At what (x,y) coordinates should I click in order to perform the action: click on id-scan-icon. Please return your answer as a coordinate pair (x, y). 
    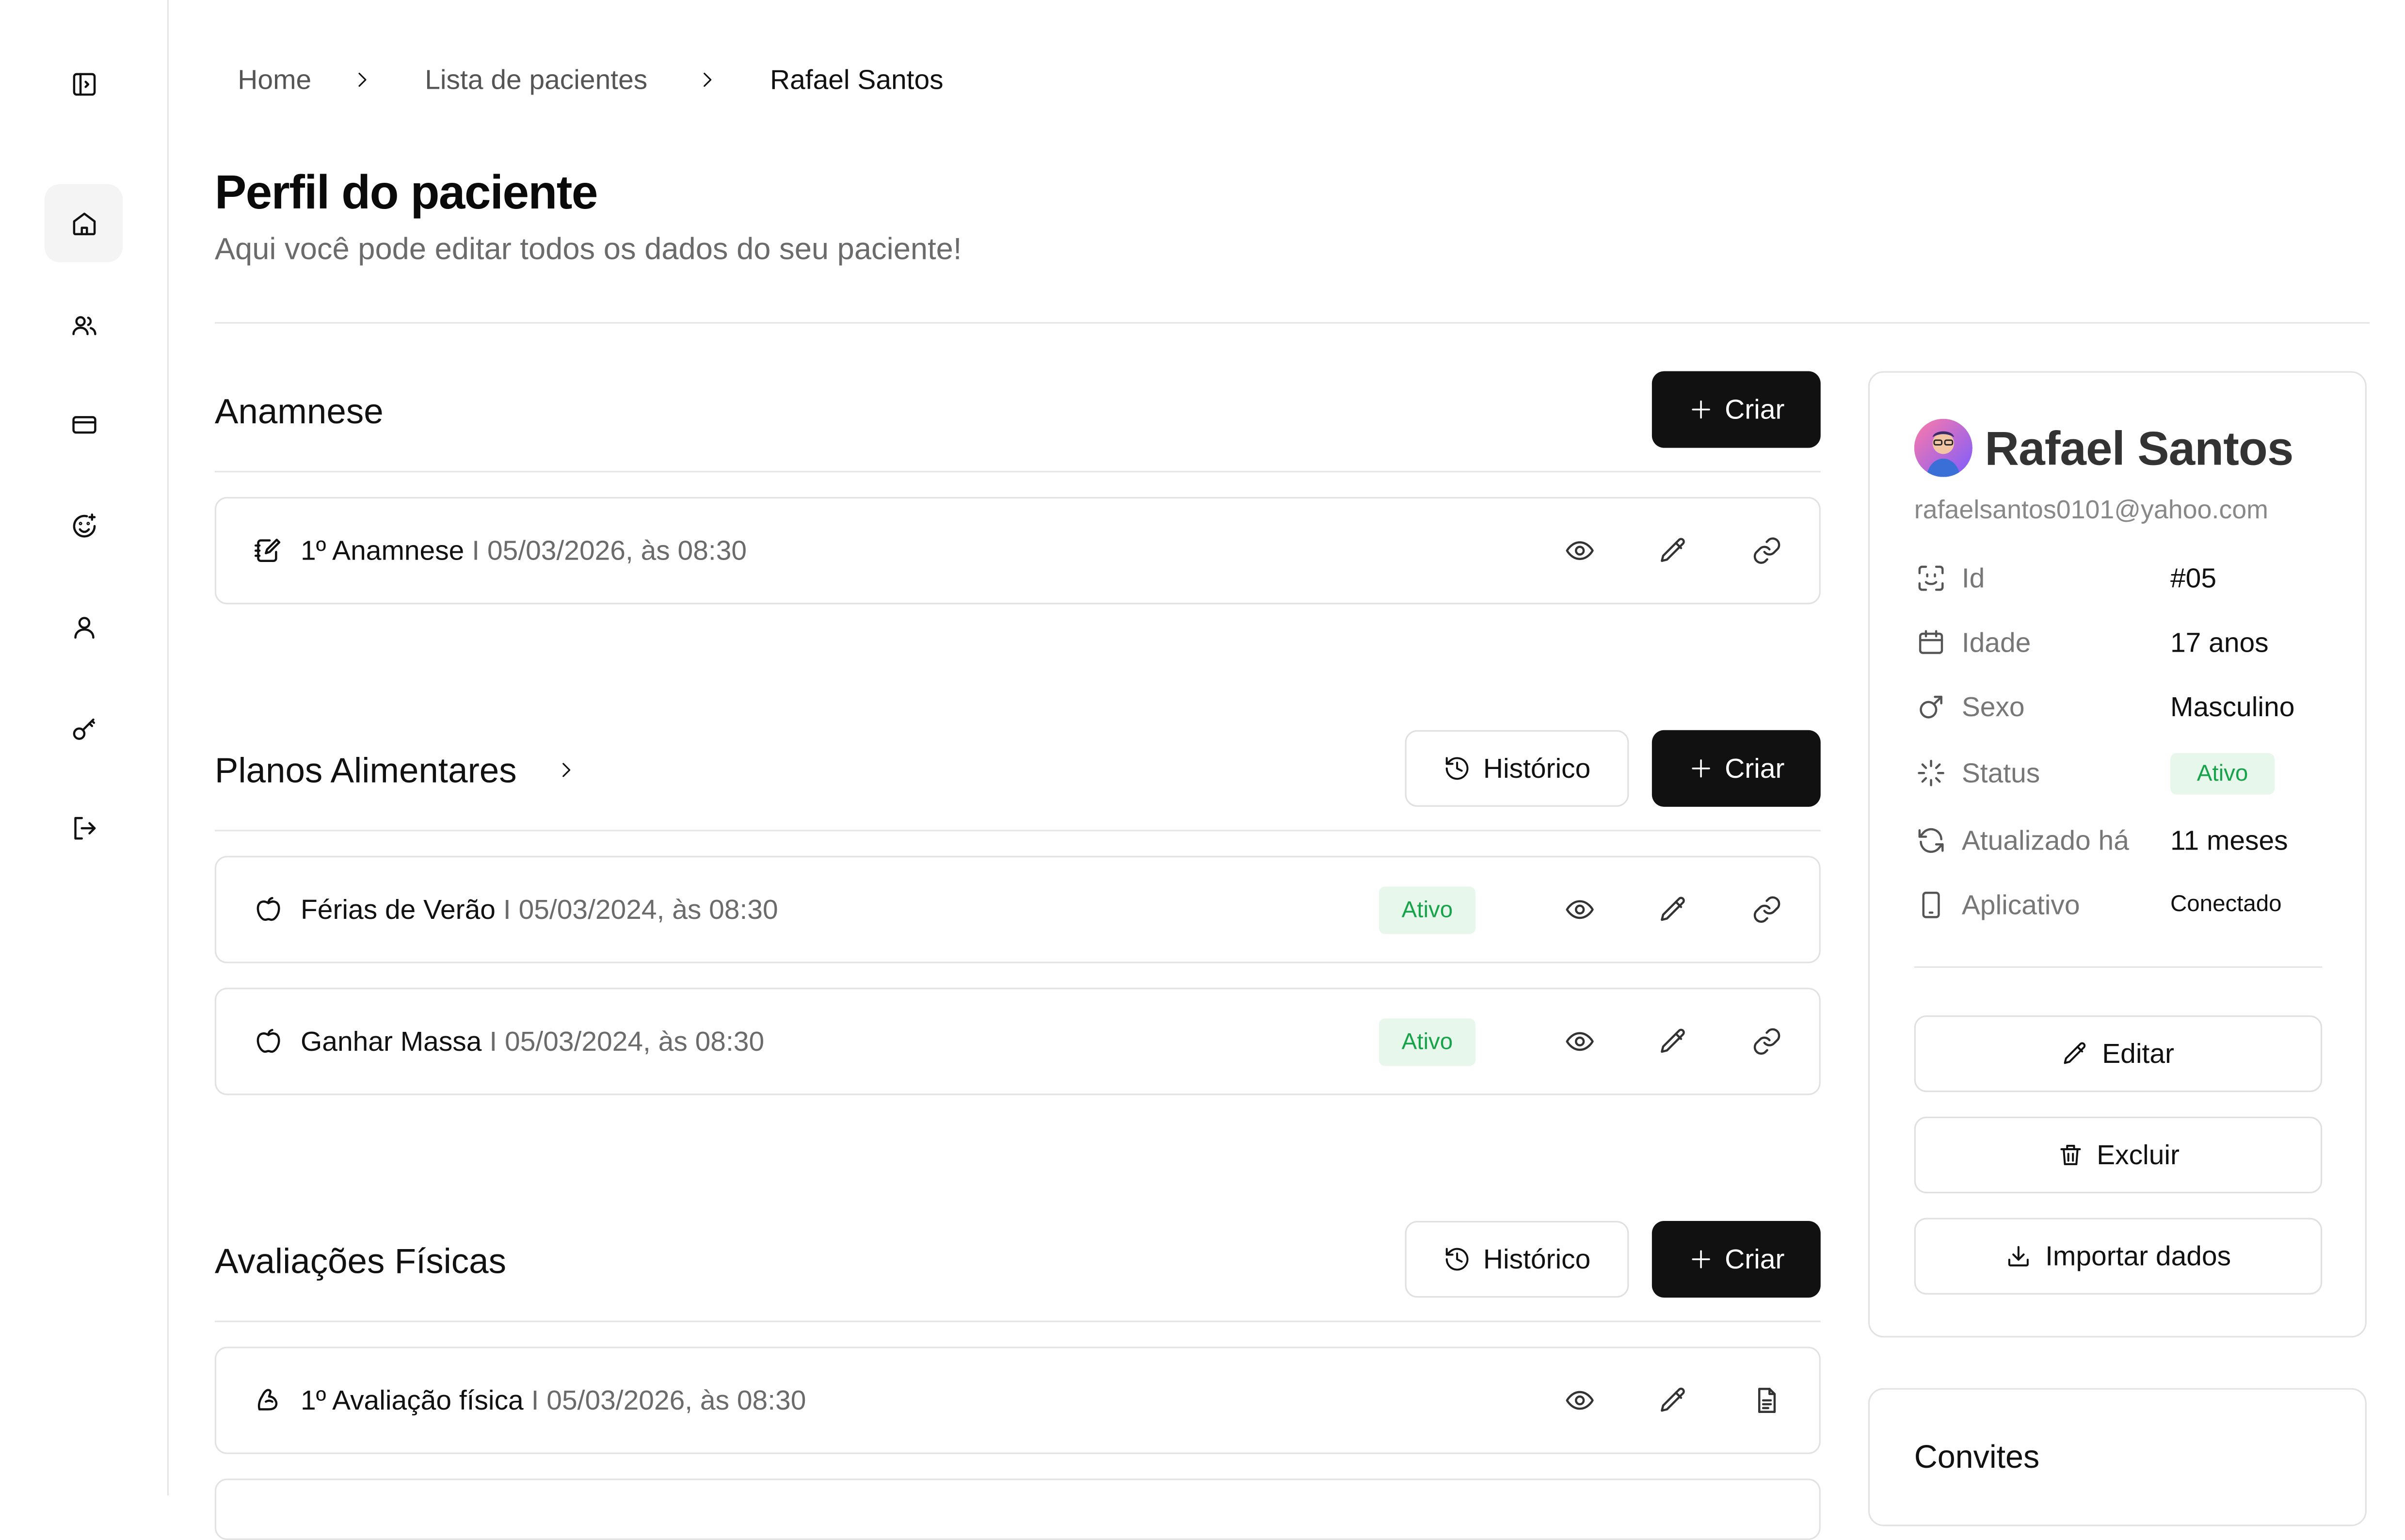
    Looking at the image, I should click on (1931, 579).